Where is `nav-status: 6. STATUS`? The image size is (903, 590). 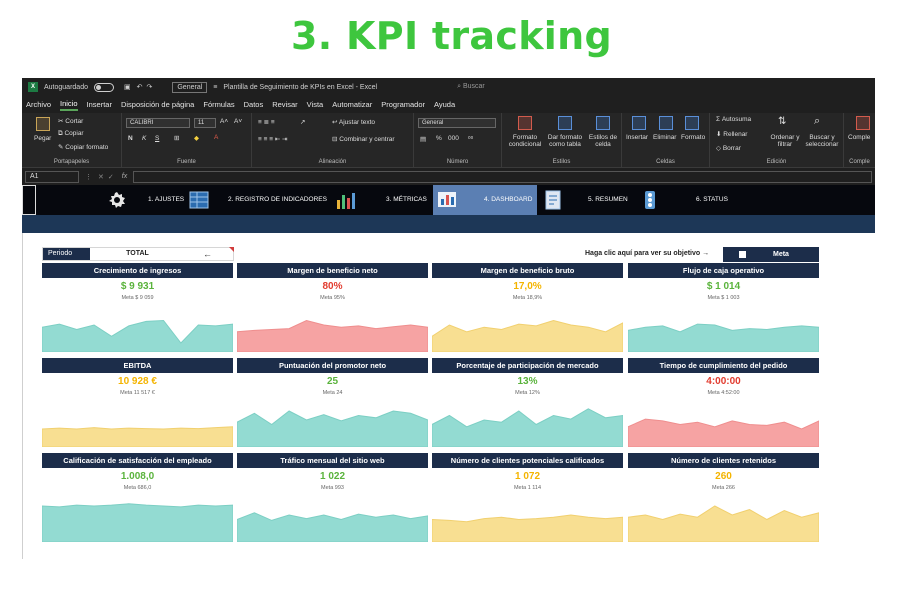 nav-status: 6. STATUS is located at coordinates (712, 200).